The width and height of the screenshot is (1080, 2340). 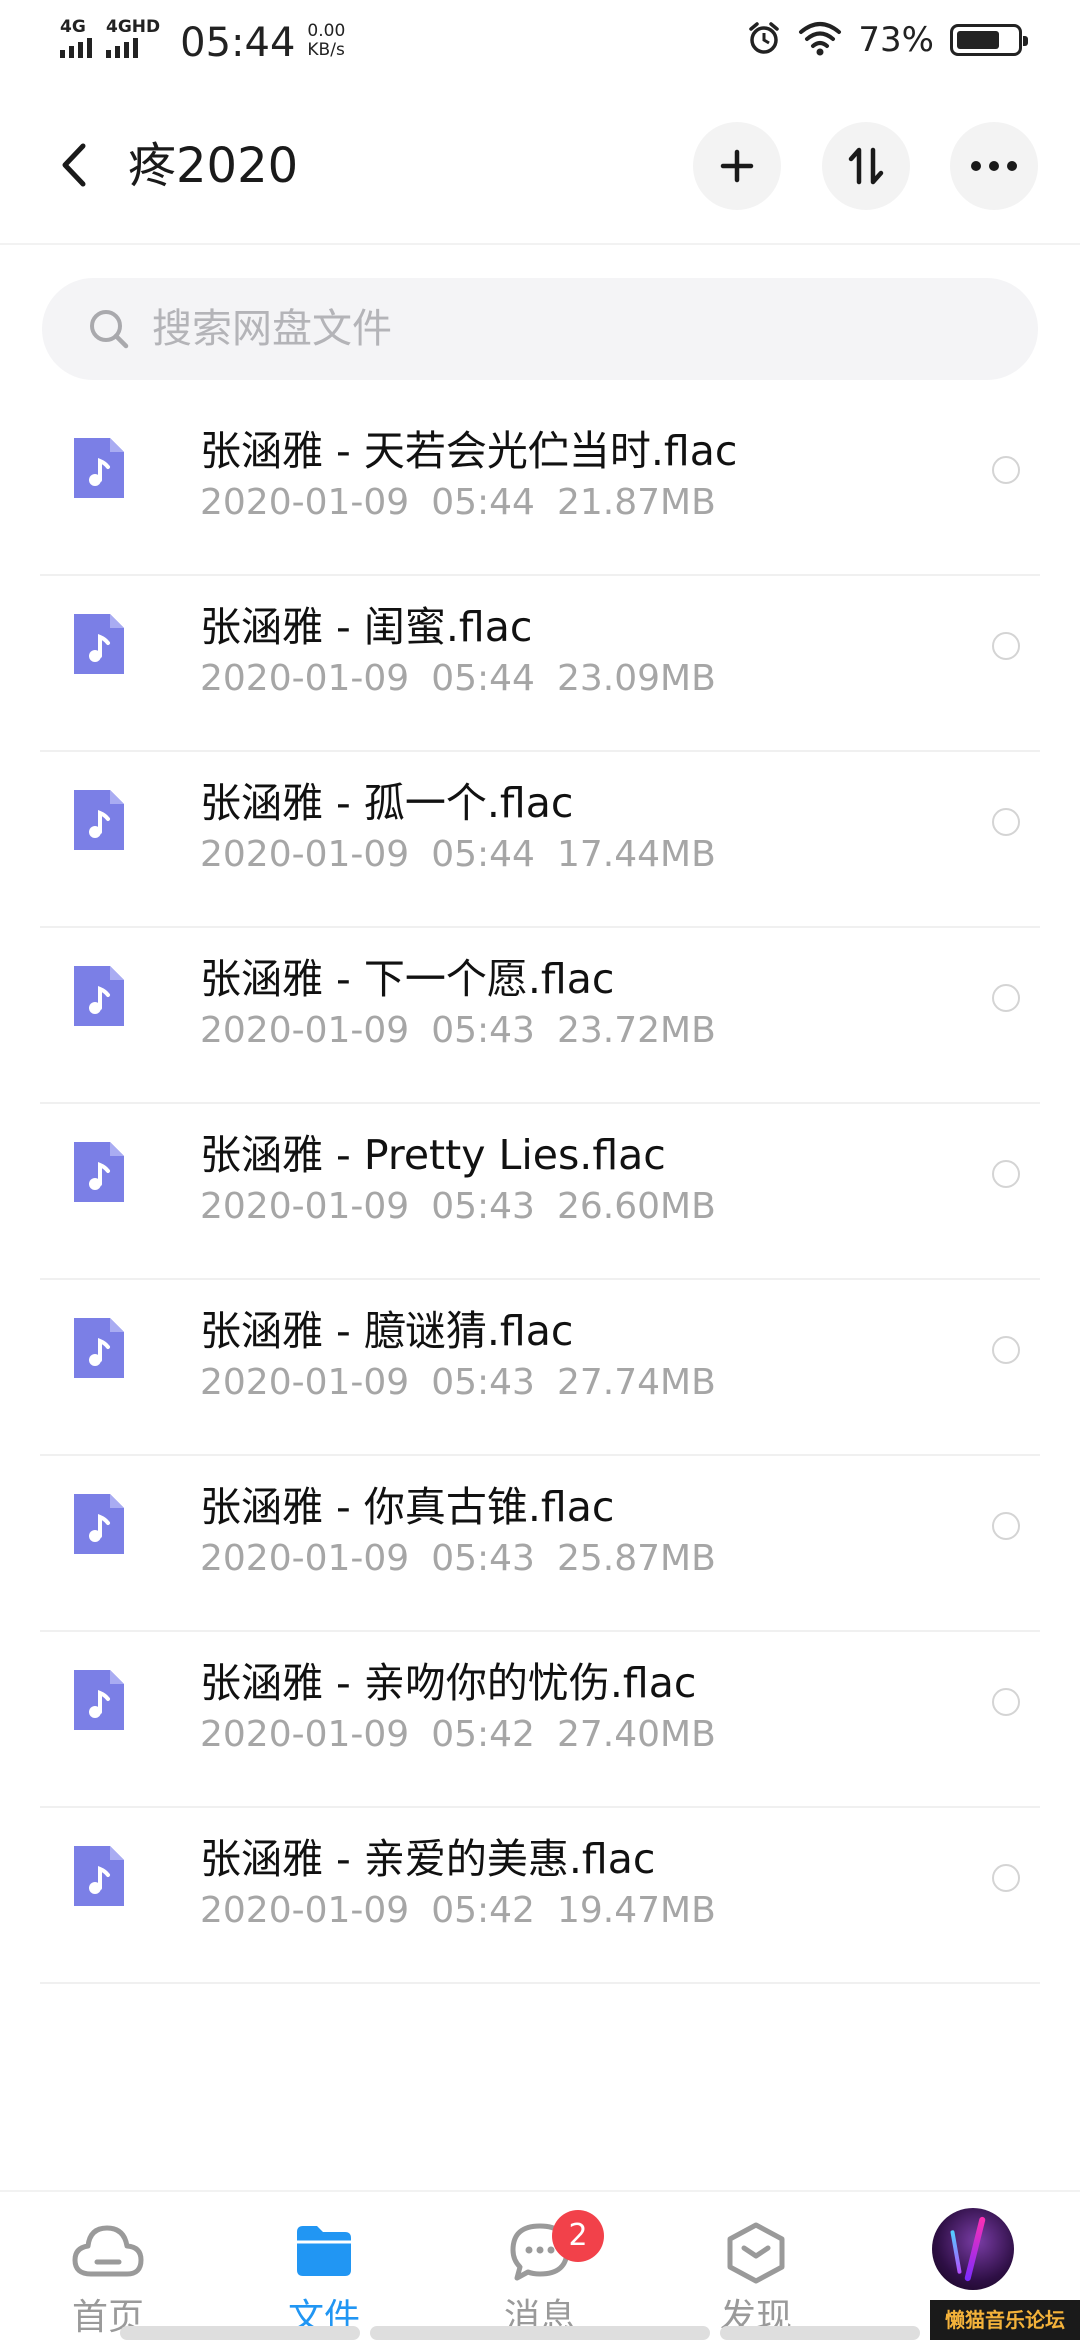 What do you see at coordinates (636, 1558) in the screenshot?
I see `file-size: 25.87MB` at bounding box center [636, 1558].